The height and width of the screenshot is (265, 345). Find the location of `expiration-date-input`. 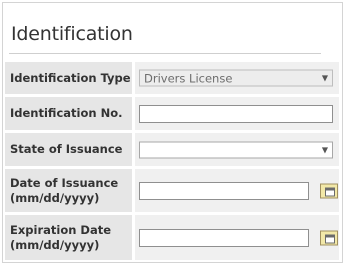

expiration-date-input is located at coordinates (224, 237).